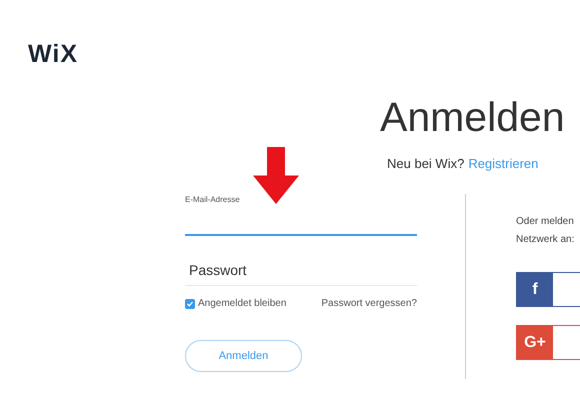 This screenshot has width=580, height=419. What do you see at coordinates (242, 303) in the screenshot?
I see `remember-label: Angemeldet bleiben` at bounding box center [242, 303].